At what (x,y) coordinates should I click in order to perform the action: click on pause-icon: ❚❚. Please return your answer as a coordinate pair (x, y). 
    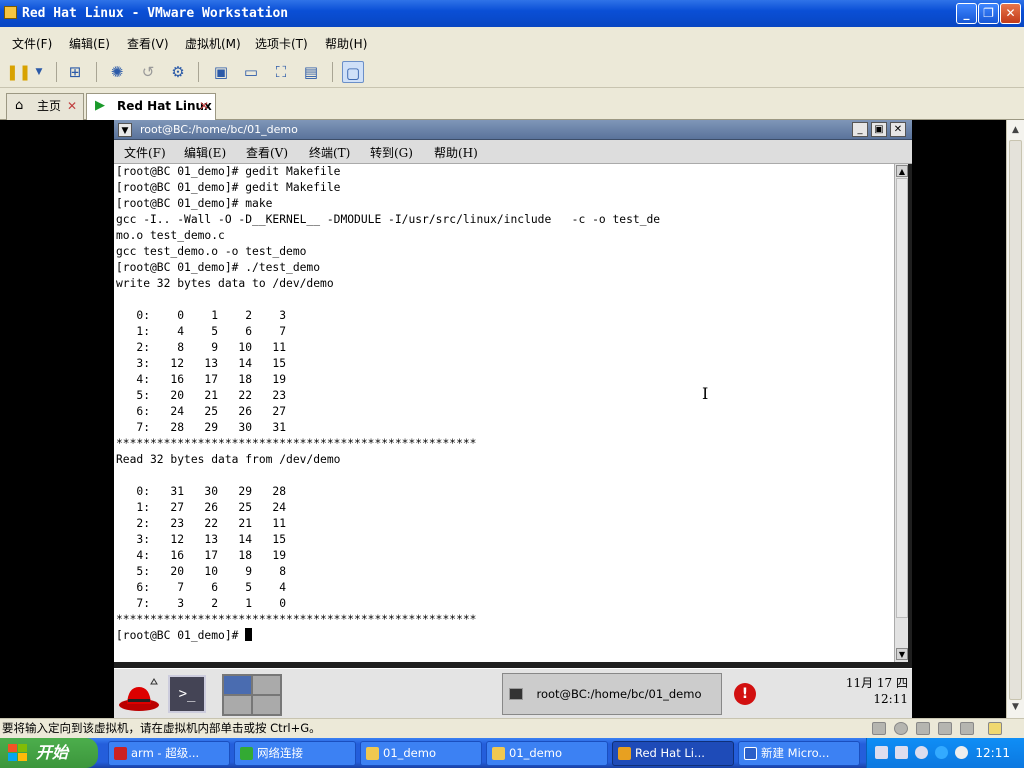
    Looking at the image, I should click on (18, 72).